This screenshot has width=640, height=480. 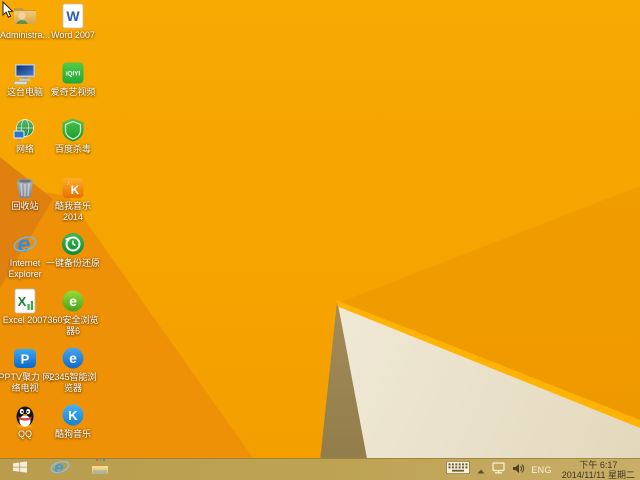 I want to click on svg-text: iQIYI, so click(x=73, y=74).